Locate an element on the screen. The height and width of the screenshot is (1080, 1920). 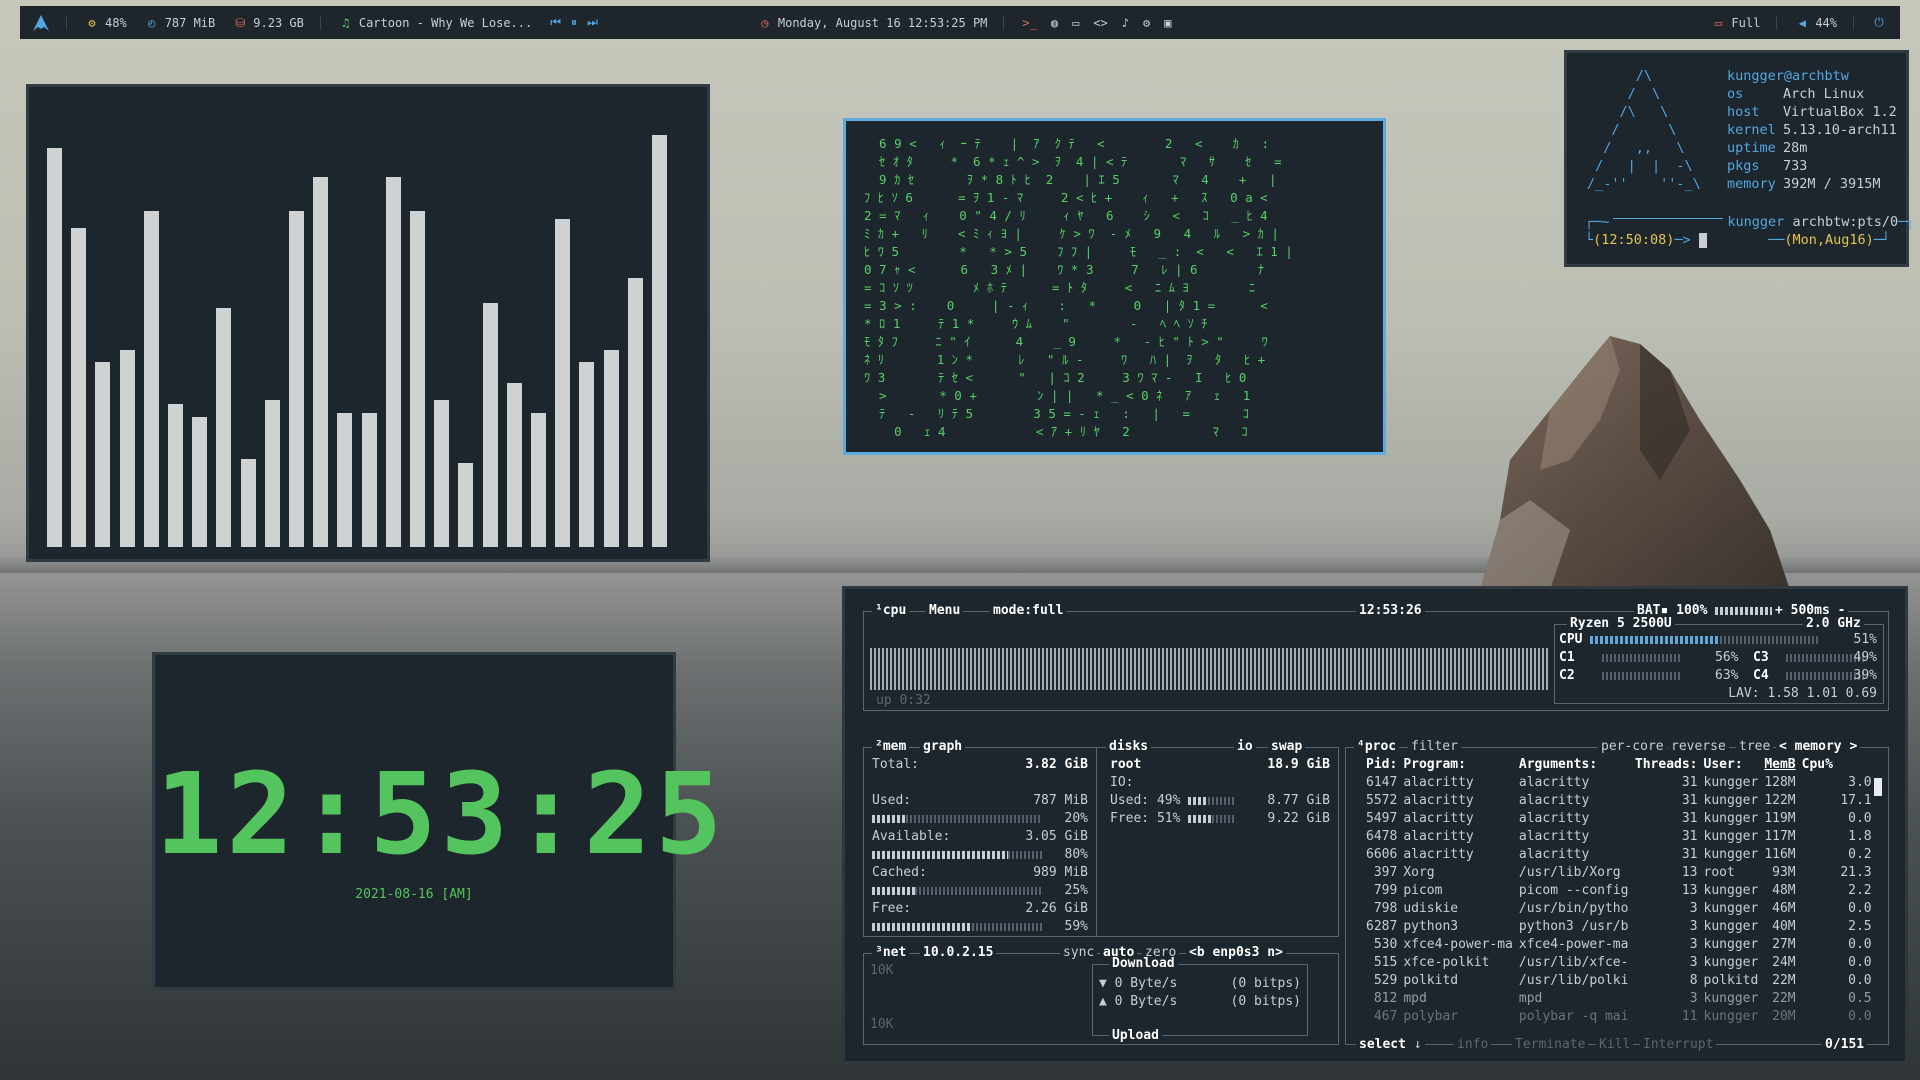
proc-column-header: Arguments: is located at coordinates (1577, 765).